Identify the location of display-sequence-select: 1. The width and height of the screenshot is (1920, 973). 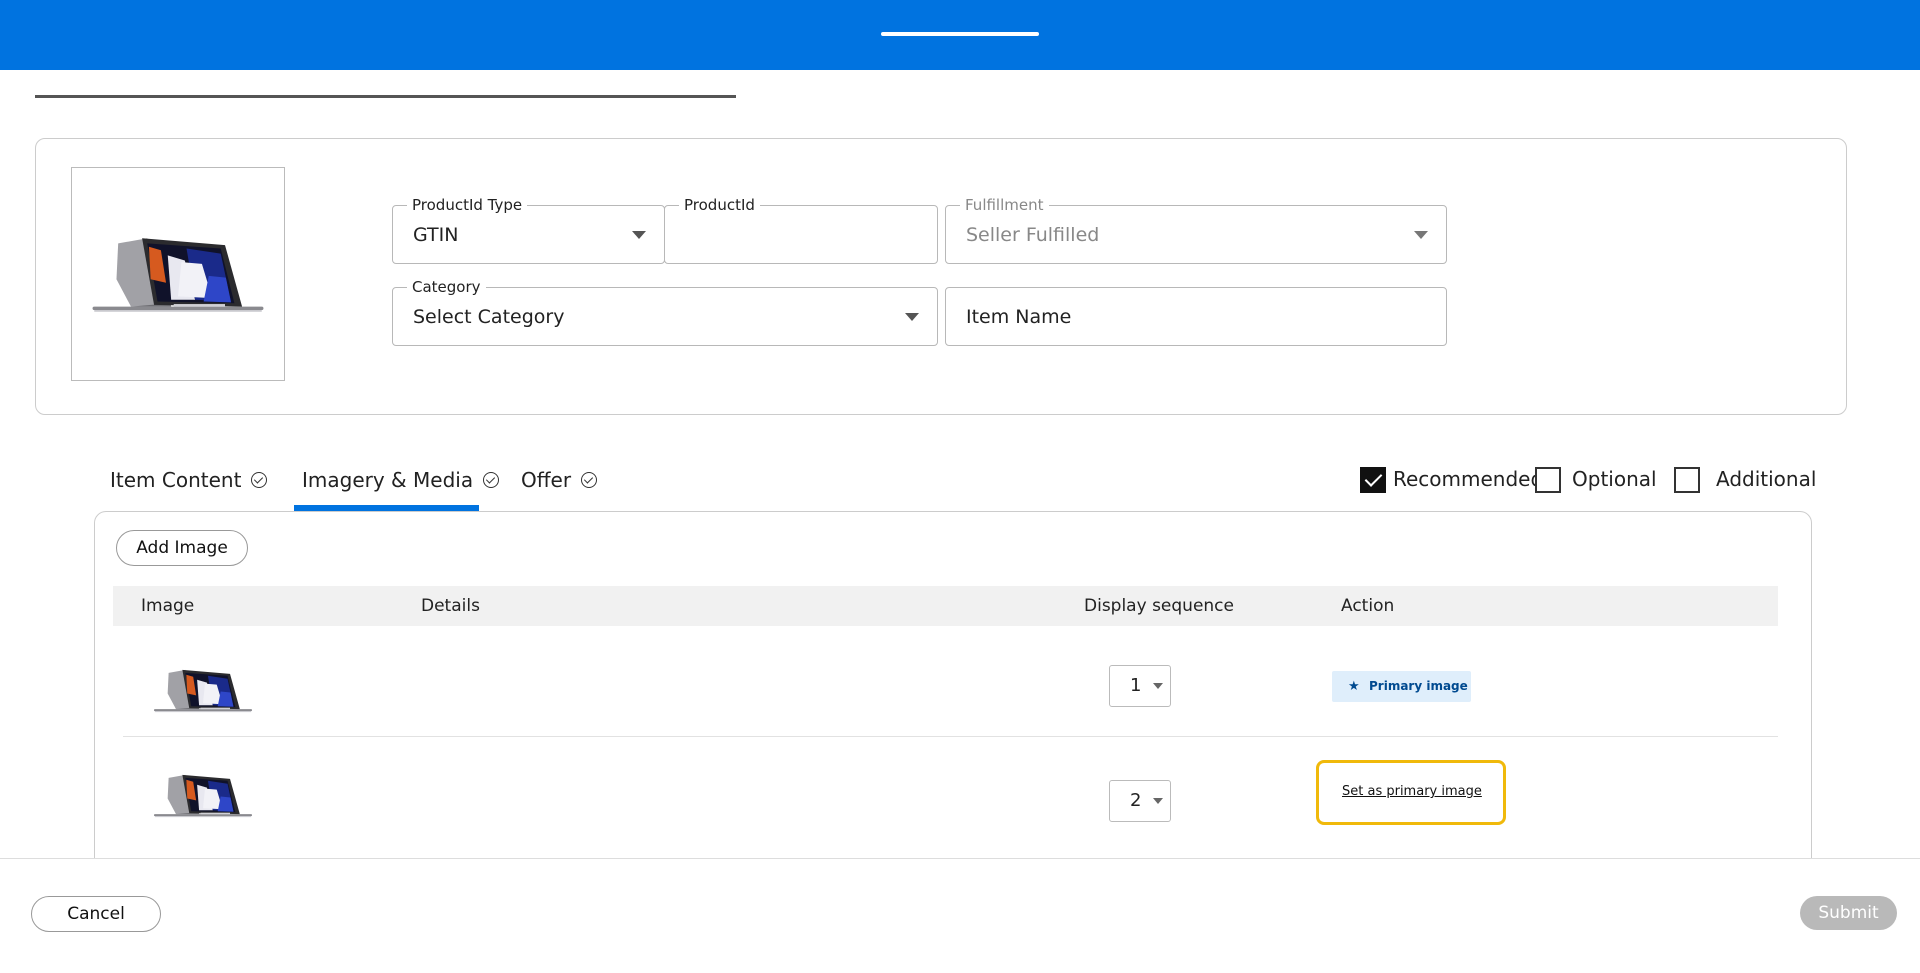
(1140, 686).